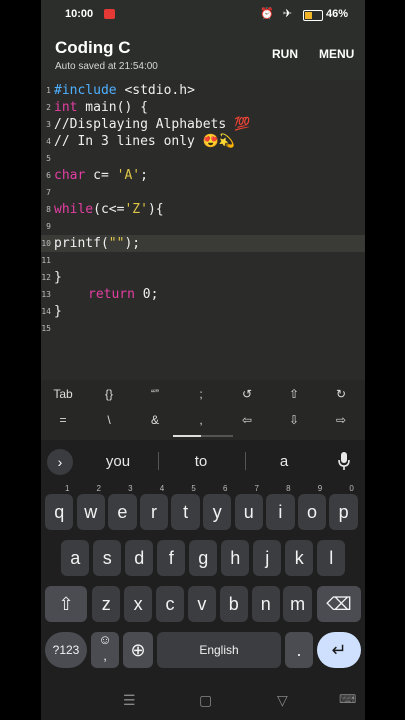 This screenshot has height=720, width=405. What do you see at coordinates (203, 90) in the screenshot?
I see `code-line: 1 #include <stdio.h>` at bounding box center [203, 90].